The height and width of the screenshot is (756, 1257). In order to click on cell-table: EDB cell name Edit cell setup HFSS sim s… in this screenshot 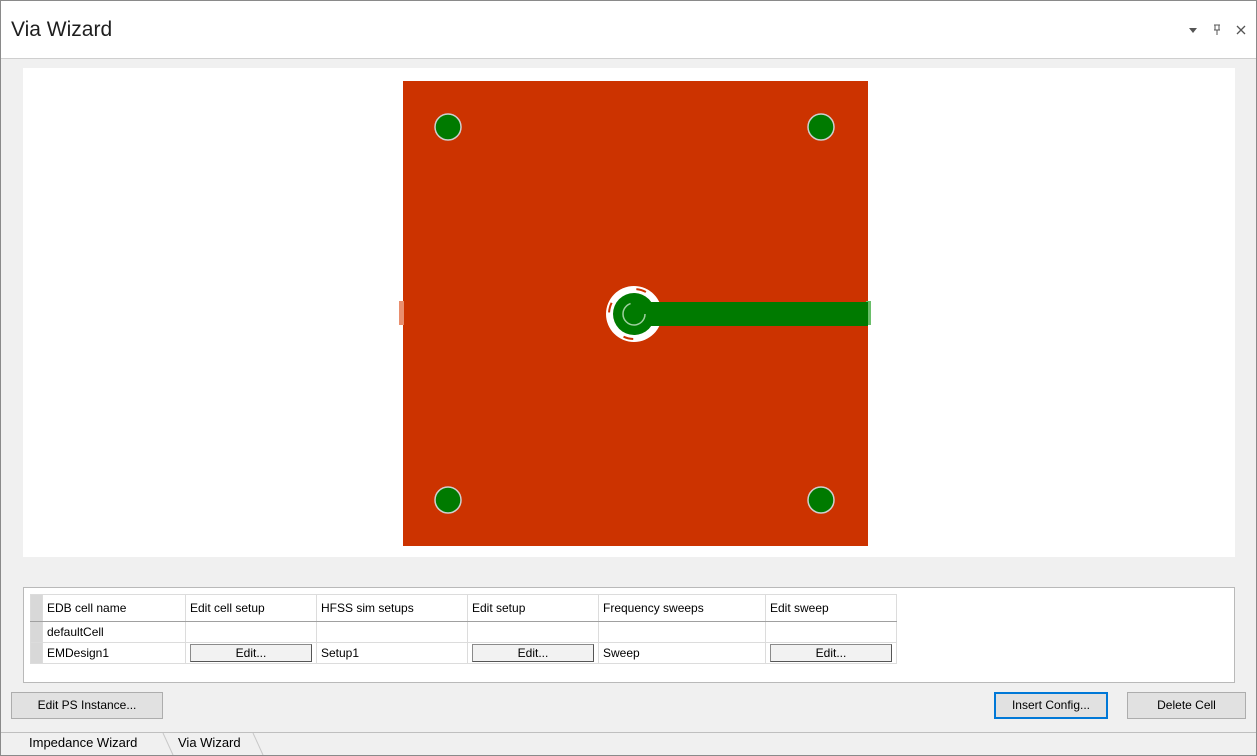, I will do `click(463, 629)`.